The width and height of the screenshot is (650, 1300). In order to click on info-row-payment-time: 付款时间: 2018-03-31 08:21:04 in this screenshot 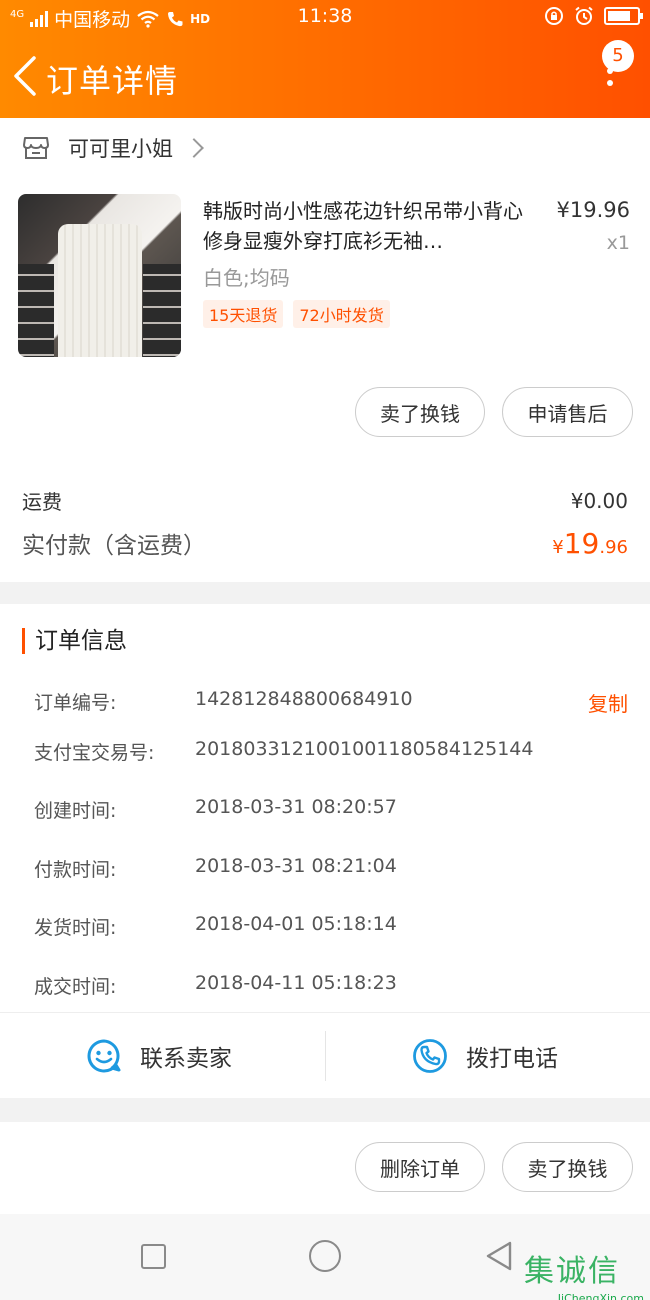, I will do `click(215, 868)`.